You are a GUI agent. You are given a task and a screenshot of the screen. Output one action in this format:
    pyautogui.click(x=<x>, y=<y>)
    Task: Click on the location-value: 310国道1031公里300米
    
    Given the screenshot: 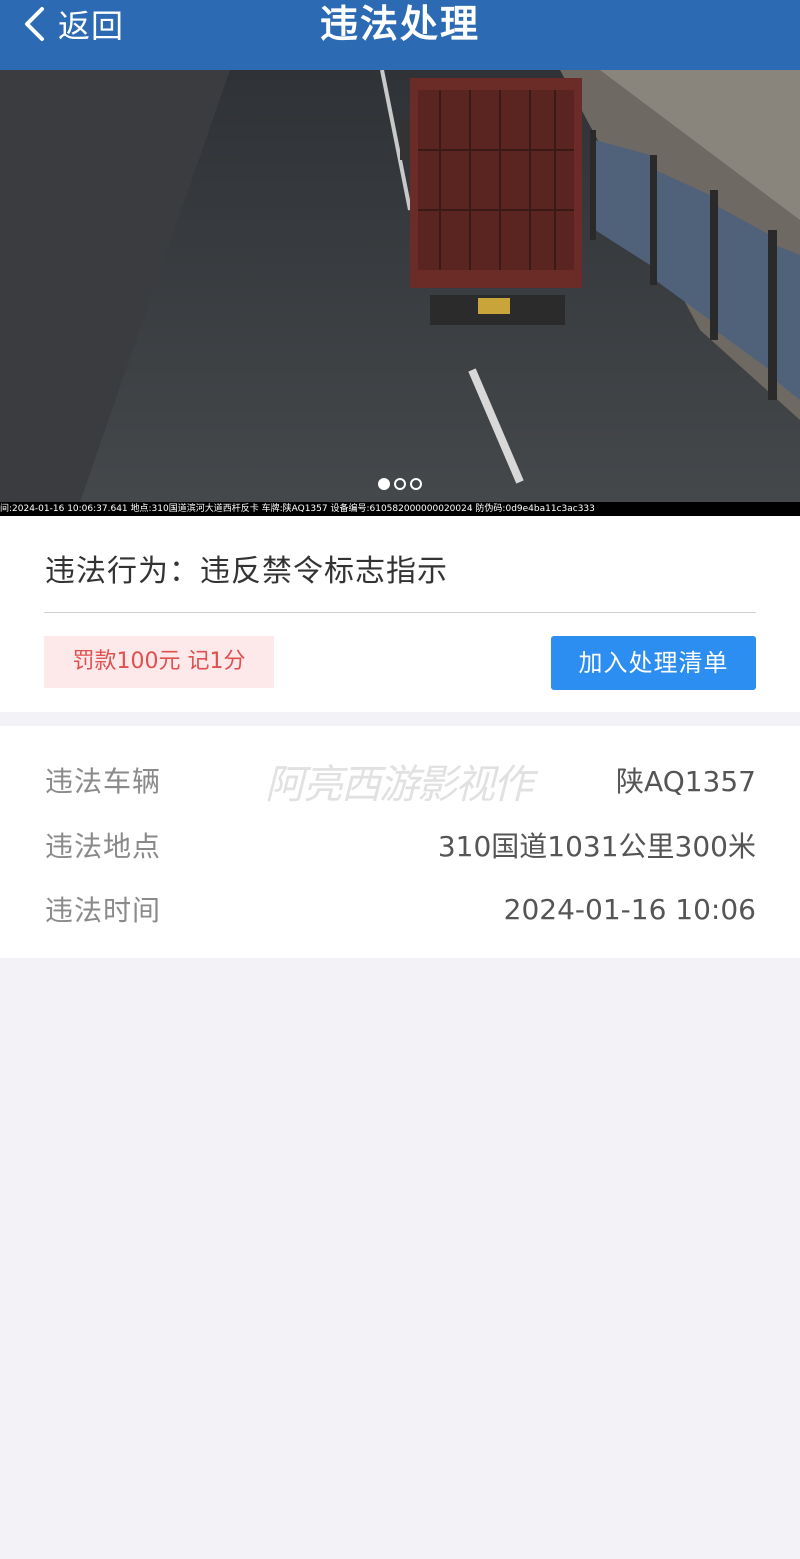 What is the action you would take?
    pyautogui.click(x=596, y=846)
    